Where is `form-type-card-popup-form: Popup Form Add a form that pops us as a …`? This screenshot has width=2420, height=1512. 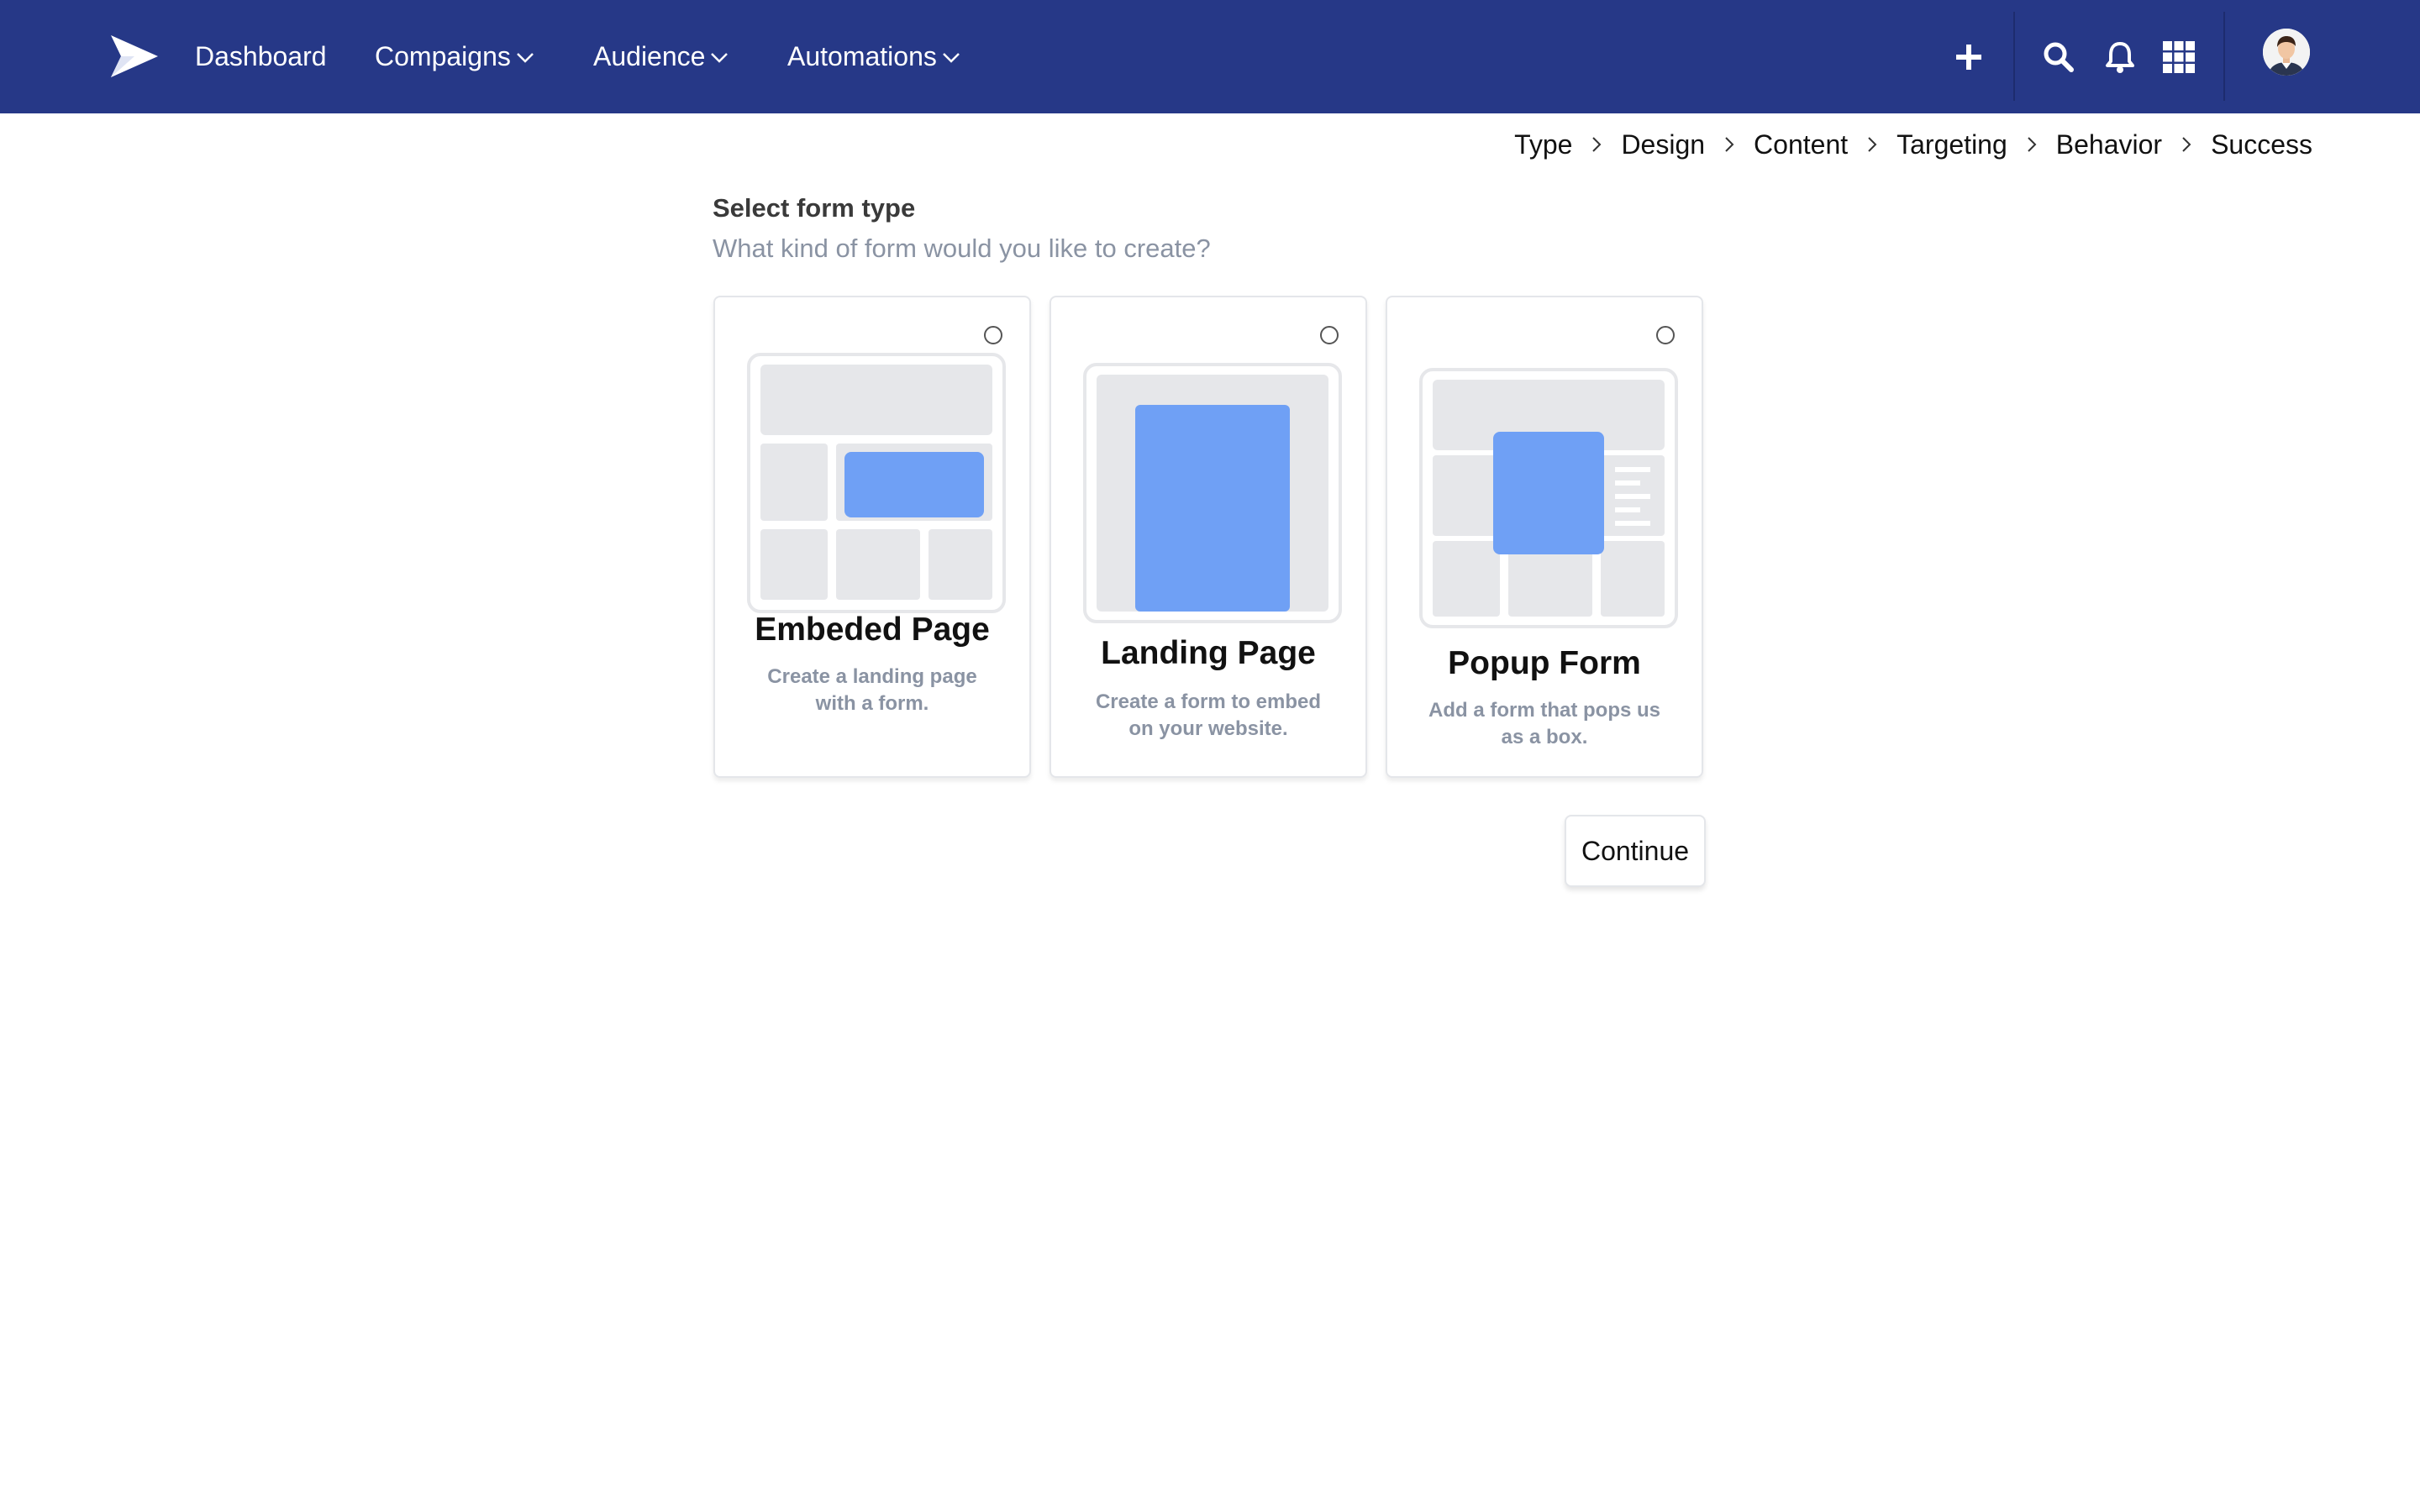
form-type-card-popup-form: Popup Form Add a form that pops us as a … is located at coordinates (1544, 537).